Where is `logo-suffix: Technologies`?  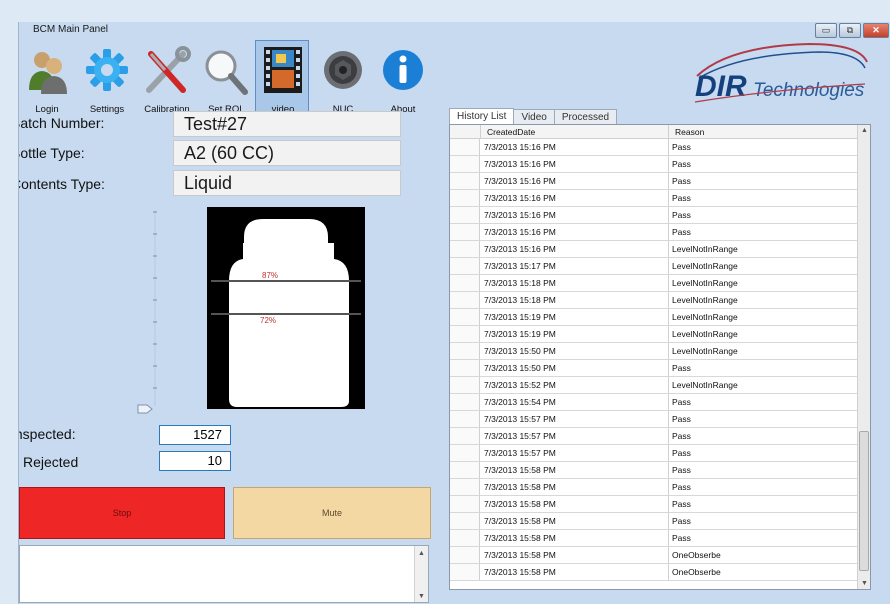
logo-suffix: Technologies is located at coordinates (809, 90).